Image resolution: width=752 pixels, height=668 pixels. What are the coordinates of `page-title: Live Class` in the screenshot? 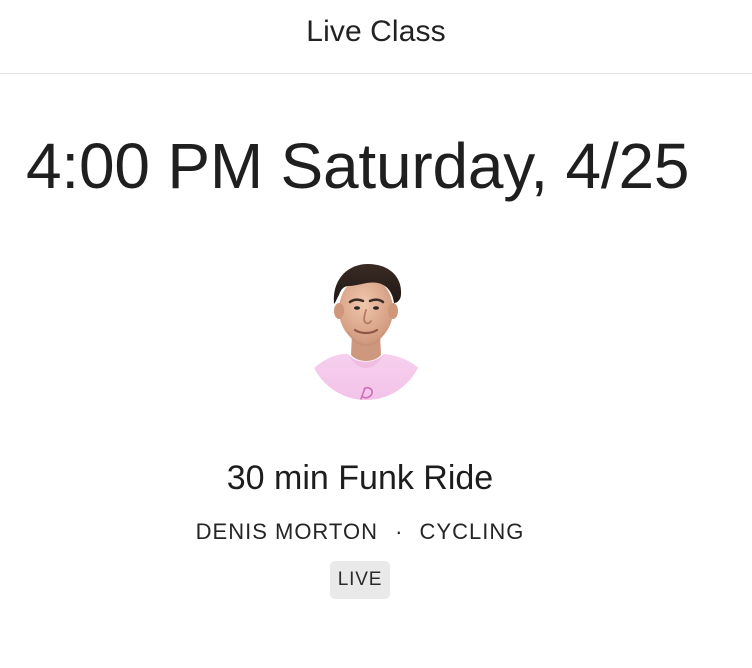 It's located at (376, 31).